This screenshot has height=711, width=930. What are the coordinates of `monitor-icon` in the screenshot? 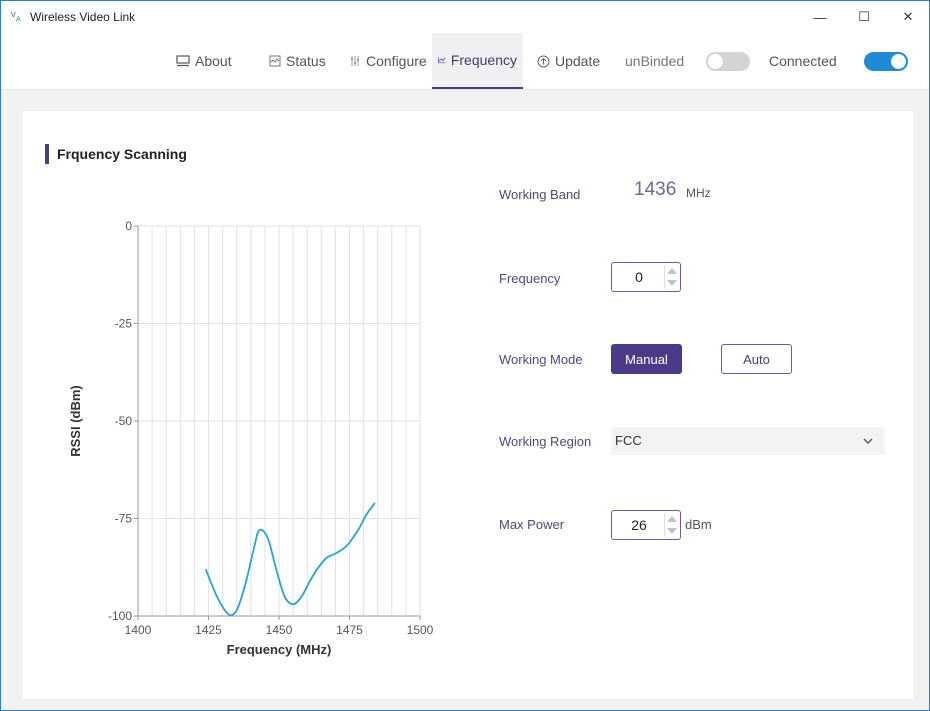 It's located at (183, 61).